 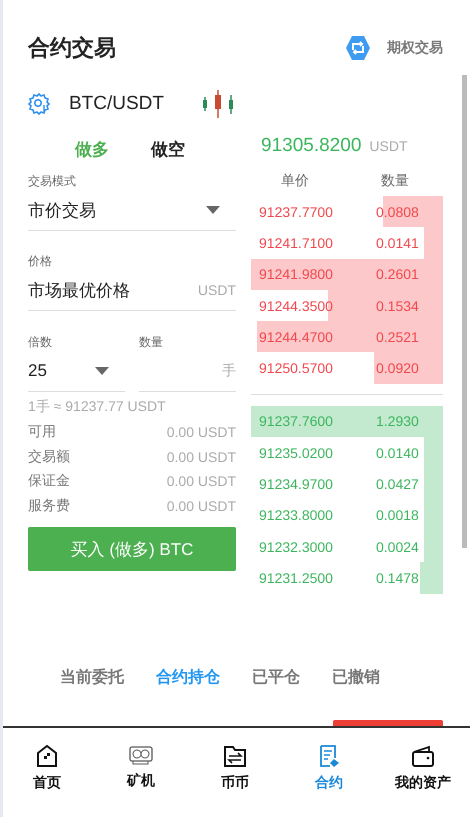 What do you see at coordinates (39, 104) in the screenshot?
I see `settings-icon` at bounding box center [39, 104].